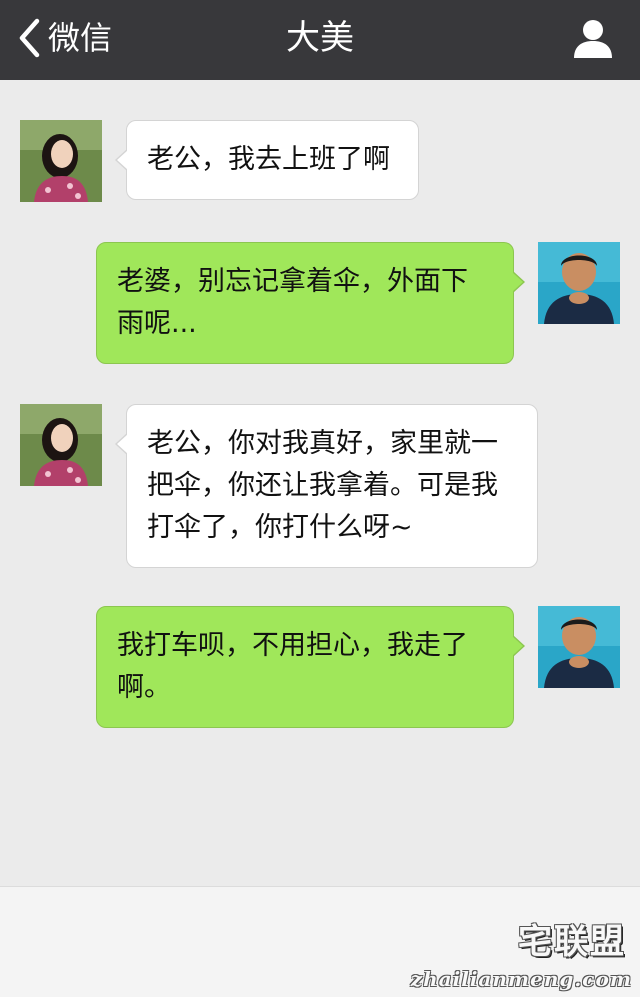 The width and height of the screenshot is (640, 997). I want to click on message-text-line: 啊。, so click(144, 687).